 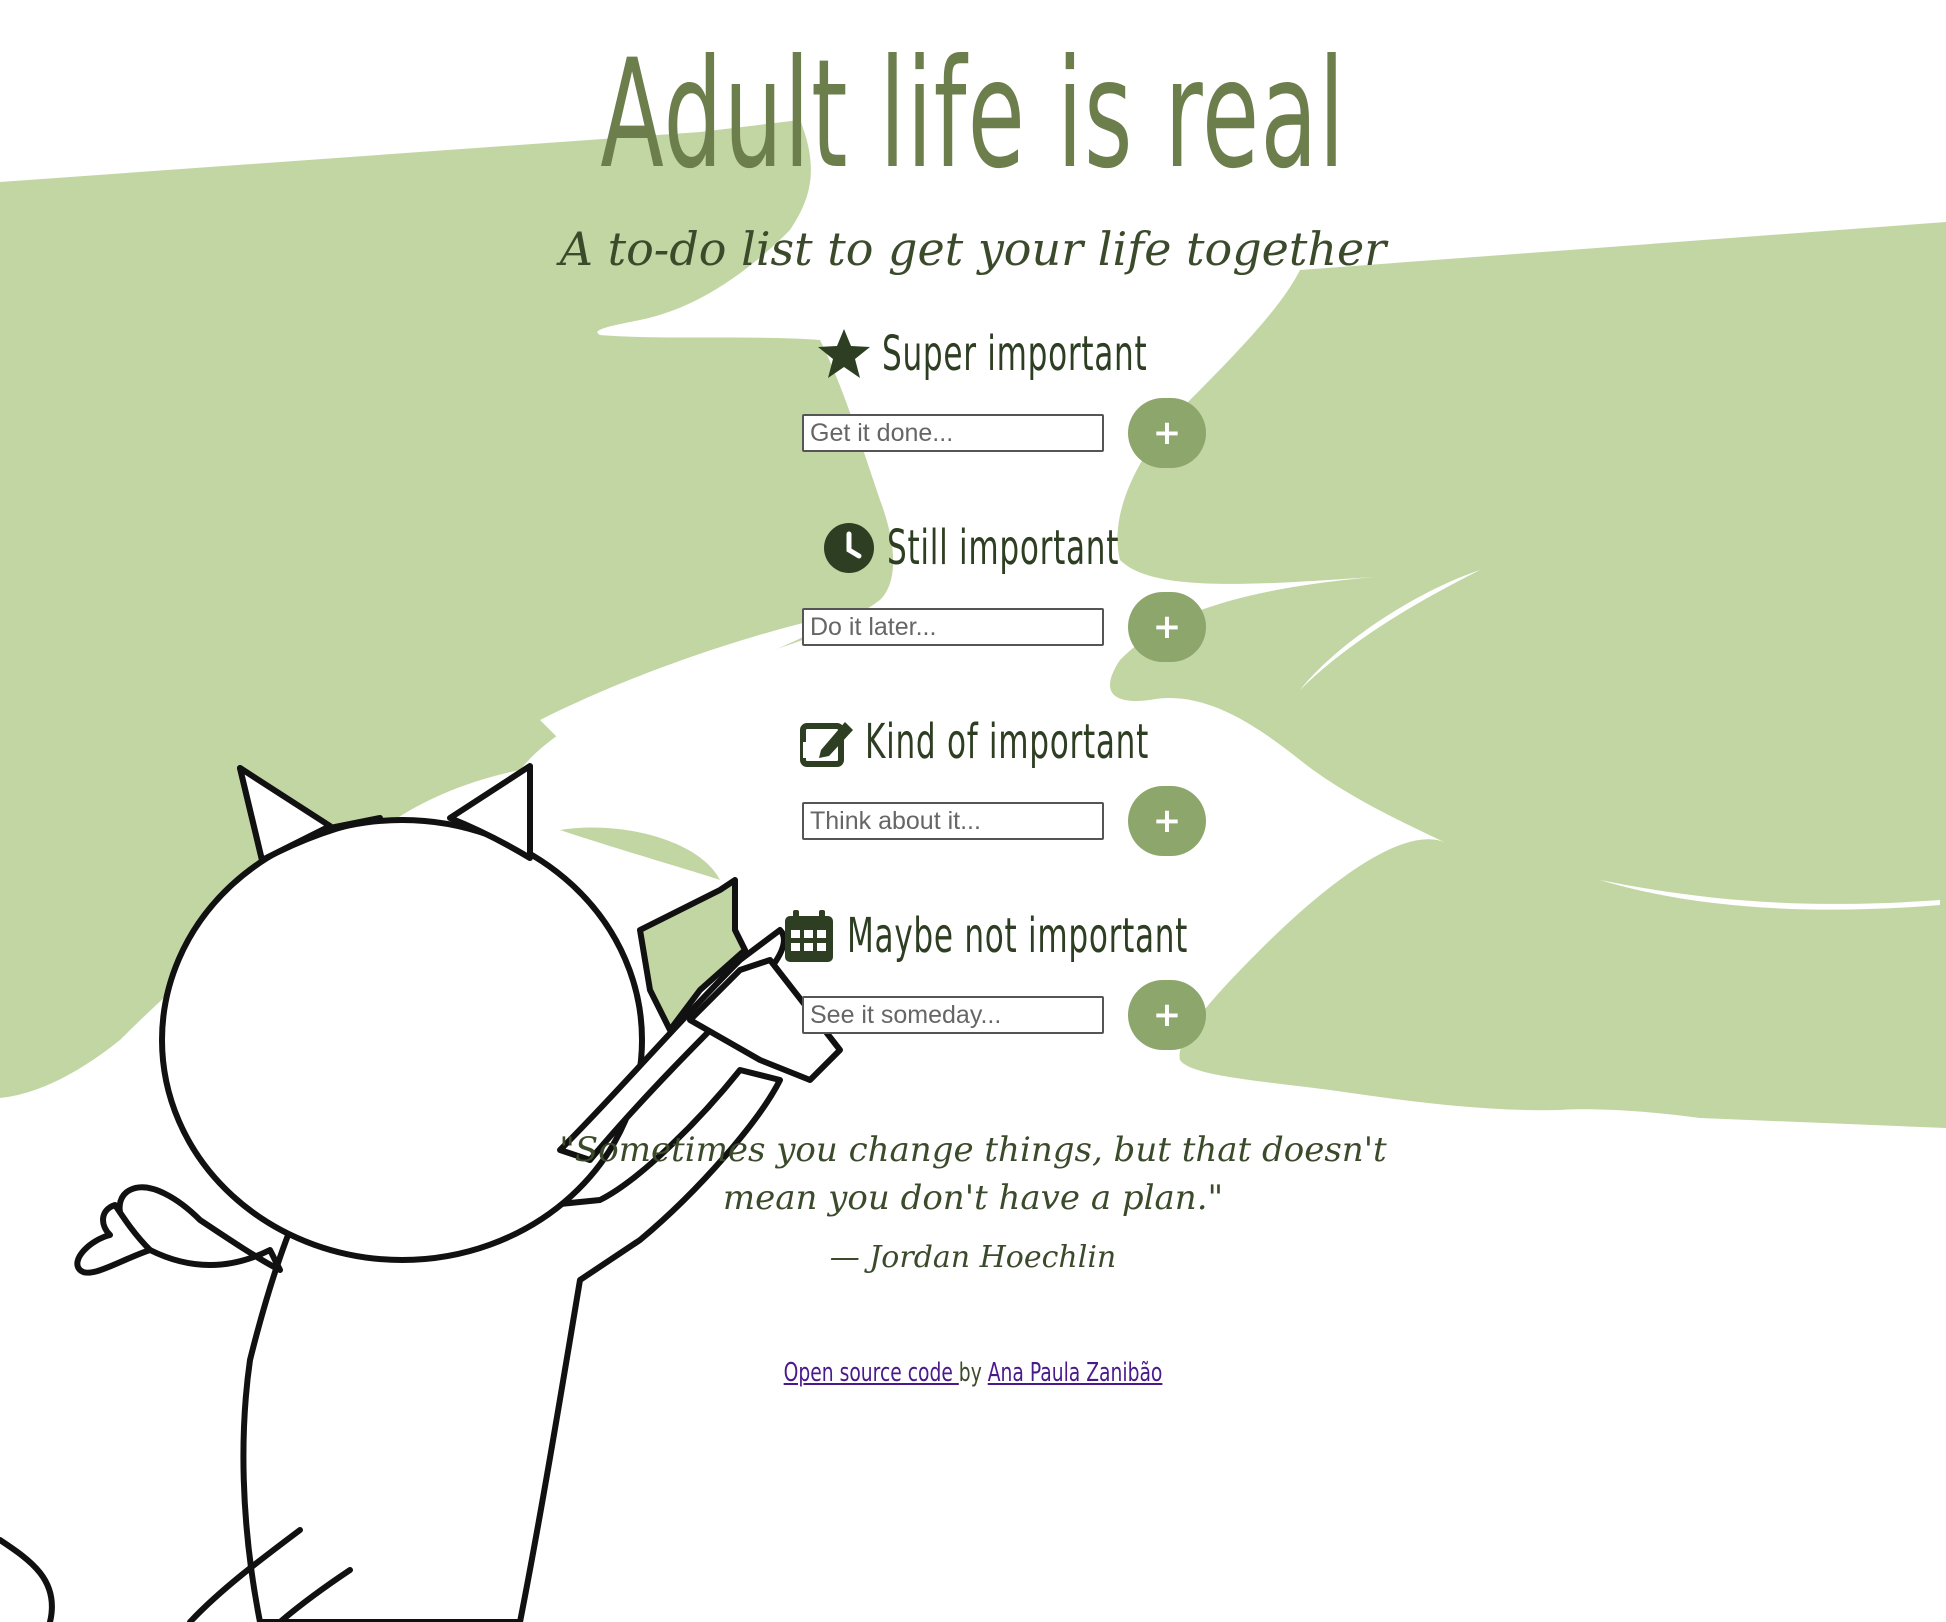 I want to click on kind-of-important-input, so click(x=953, y=821).